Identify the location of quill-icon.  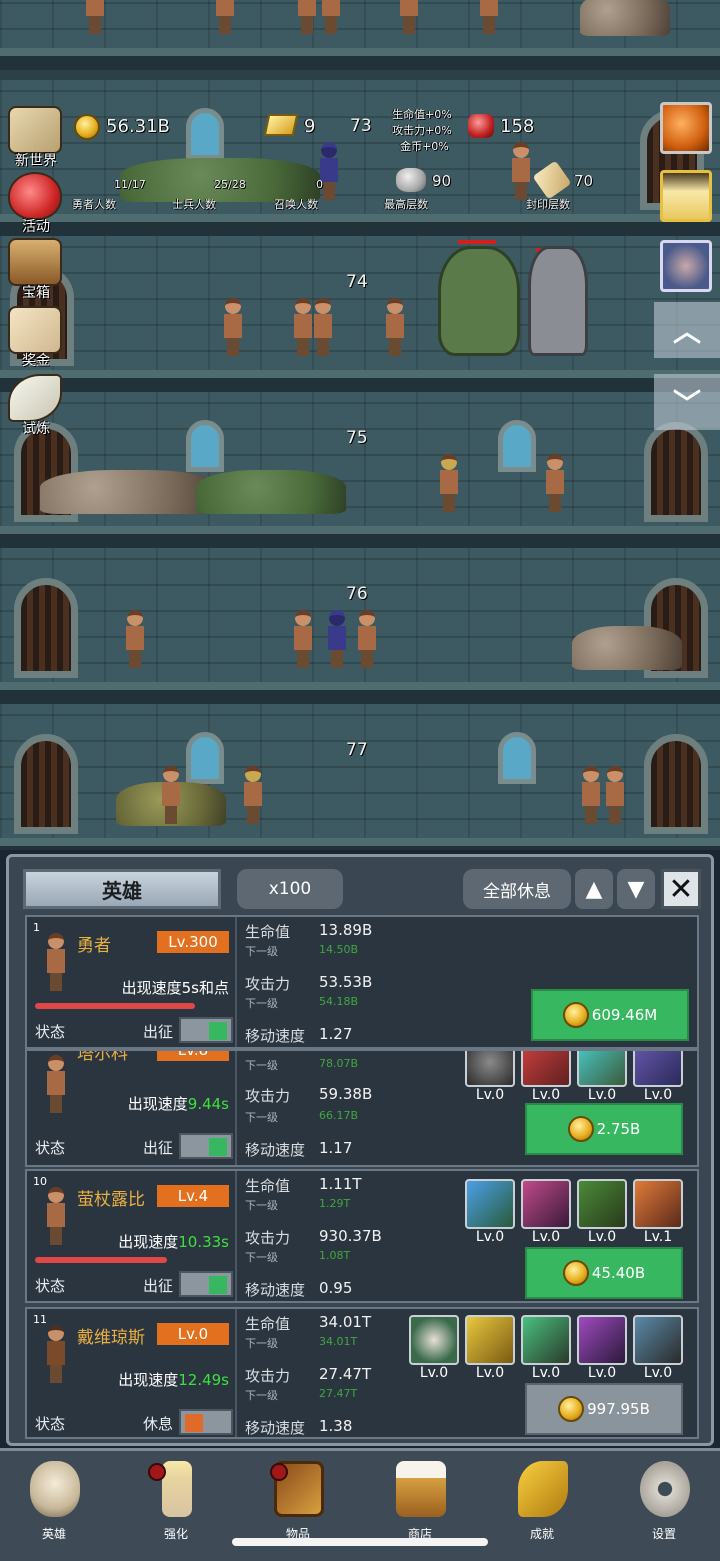
(35, 398).